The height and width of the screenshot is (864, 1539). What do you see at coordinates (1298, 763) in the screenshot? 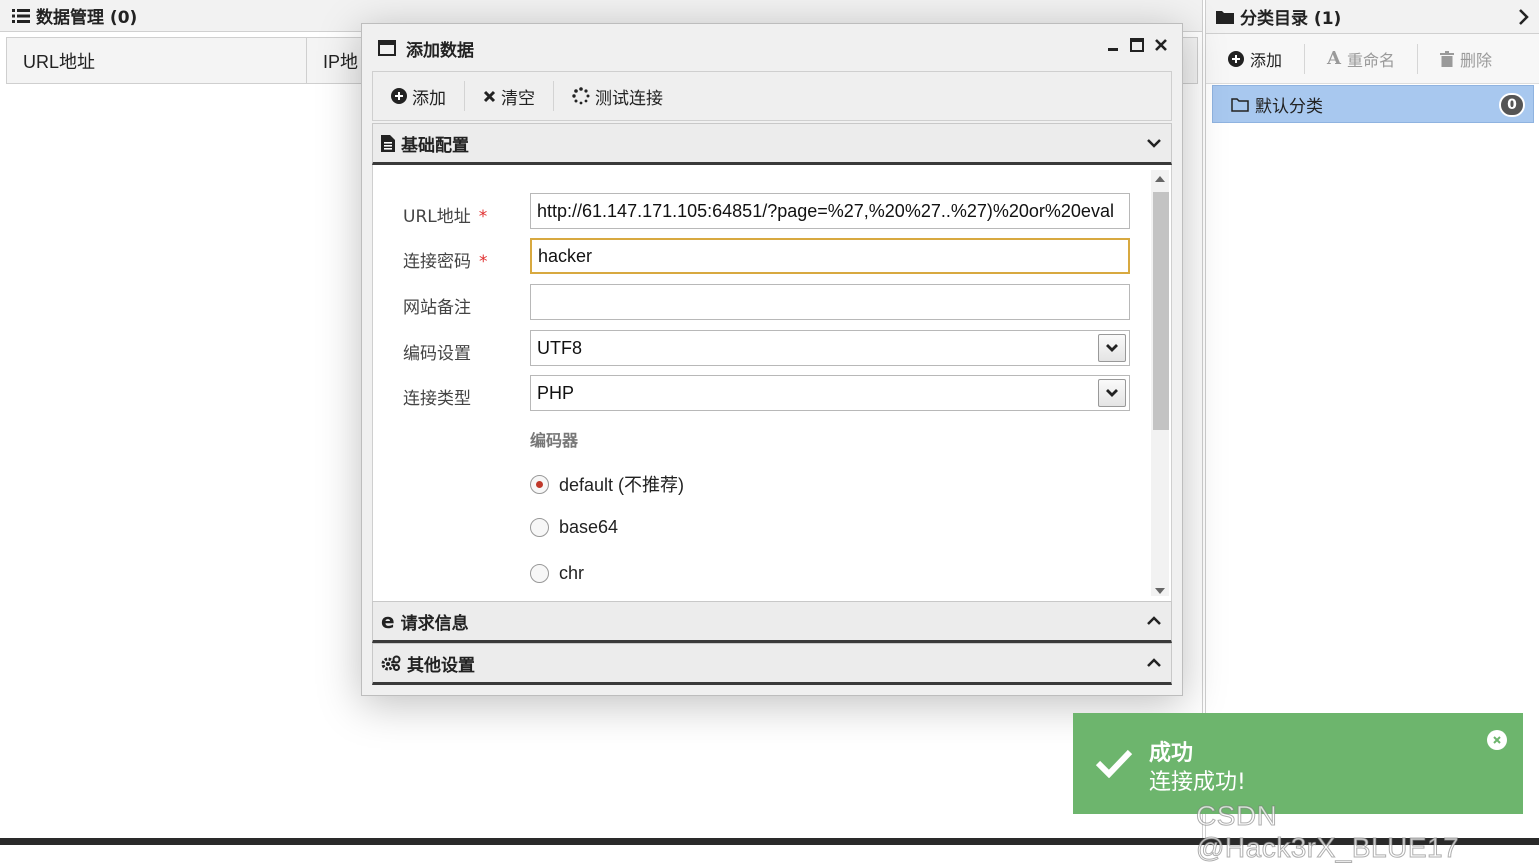
I see `success-toast: 成功 连接成功!` at bounding box center [1298, 763].